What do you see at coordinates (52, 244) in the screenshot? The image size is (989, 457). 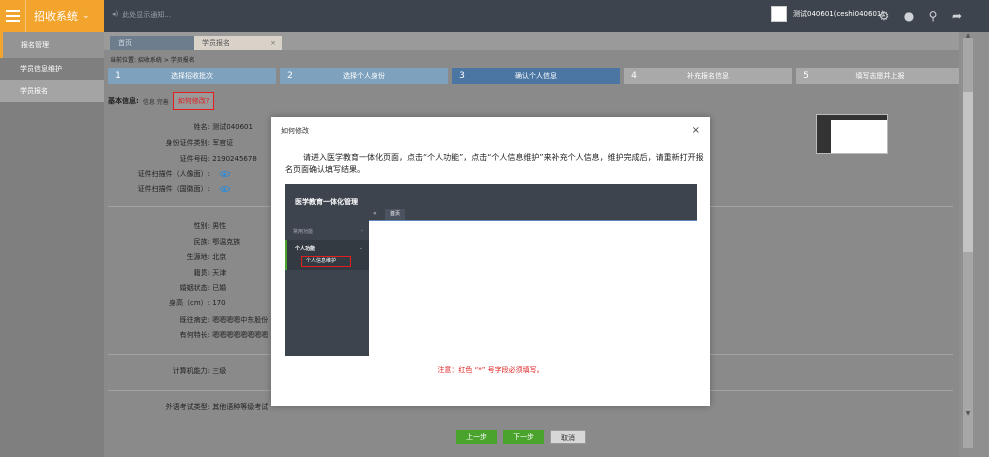 I see `sidebar: 报名管理 学员信息维护 学员报名` at bounding box center [52, 244].